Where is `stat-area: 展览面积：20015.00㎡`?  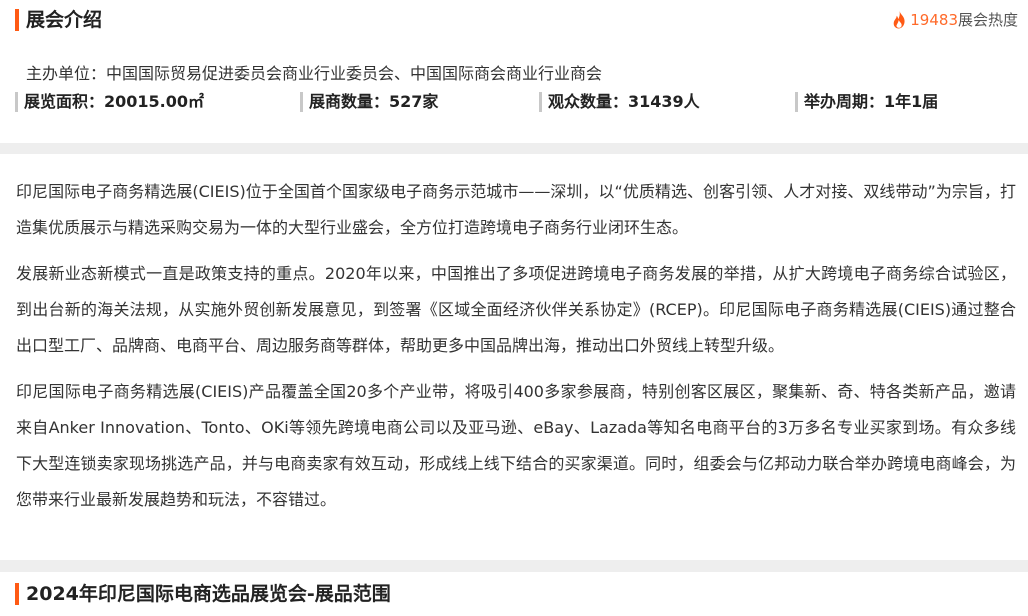
stat-area: 展览面积：20015.00㎡ is located at coordinates (109, 102).